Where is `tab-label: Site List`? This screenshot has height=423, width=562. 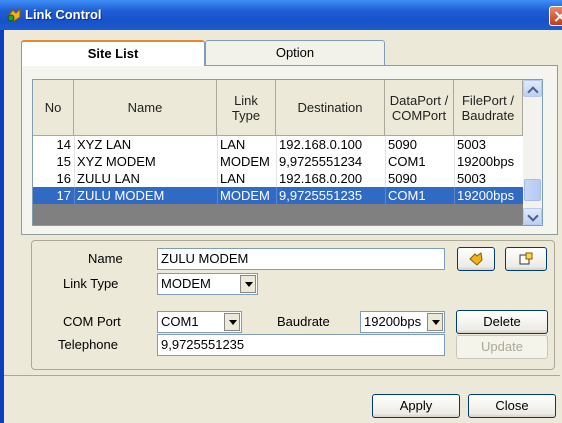 tab-label: Site List is located at coordinates (113, 53).